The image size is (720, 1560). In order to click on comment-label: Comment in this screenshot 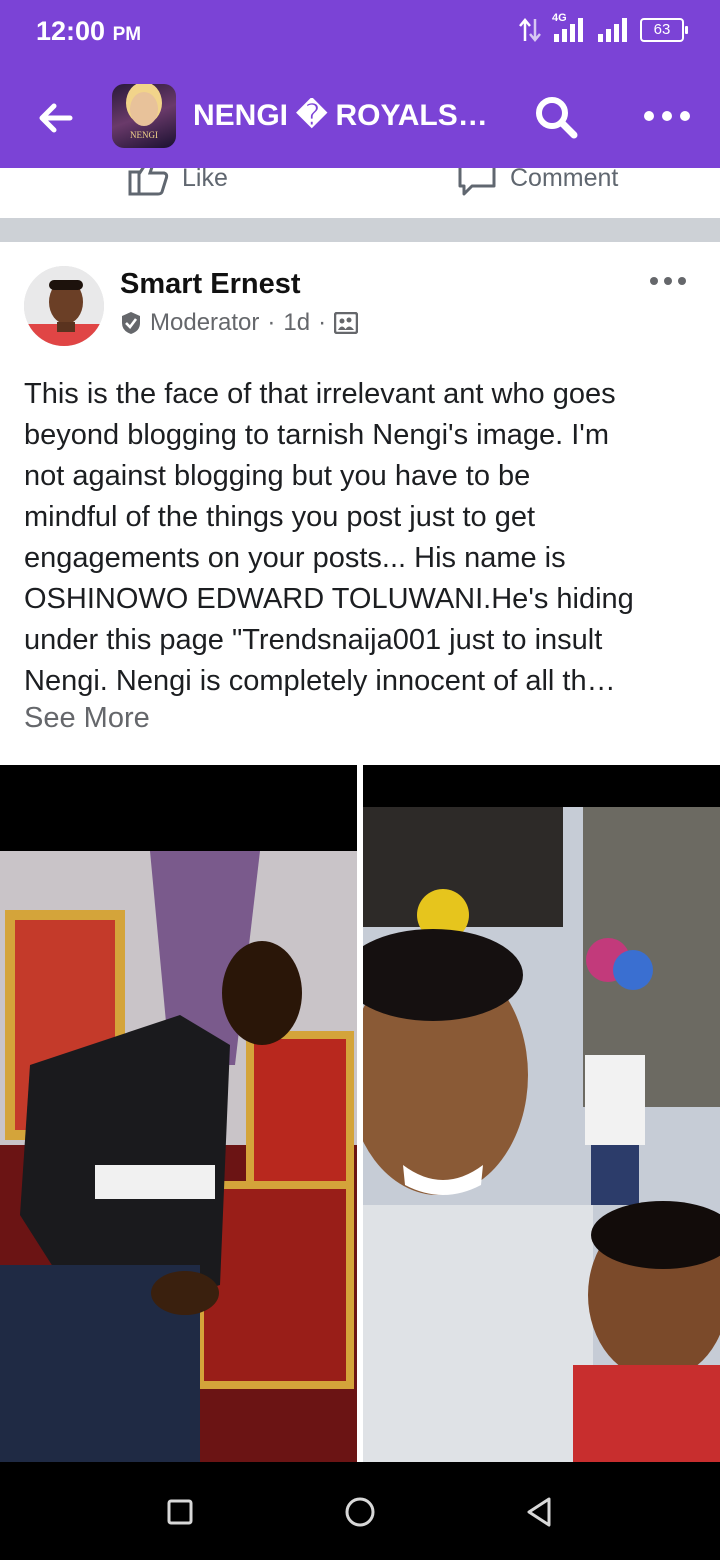, I will do `click(564, 180)`.